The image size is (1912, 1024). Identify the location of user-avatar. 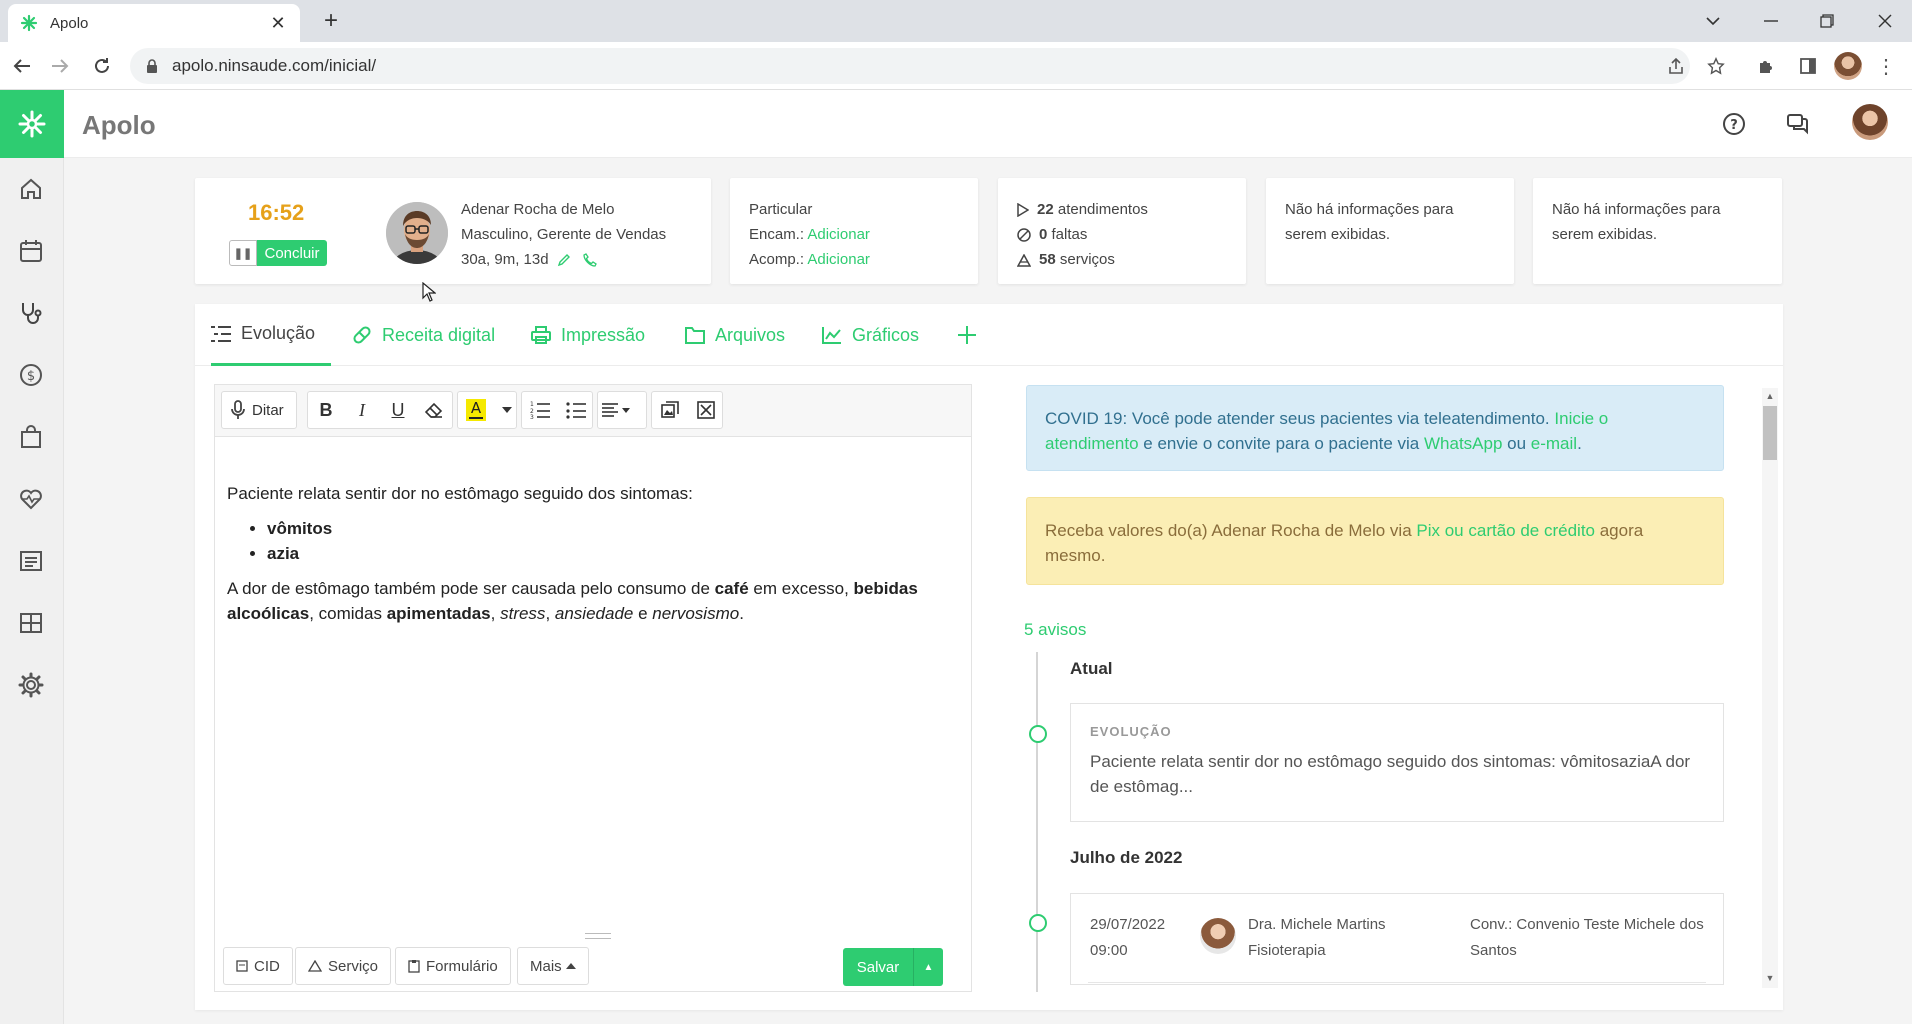
(1870, 122).